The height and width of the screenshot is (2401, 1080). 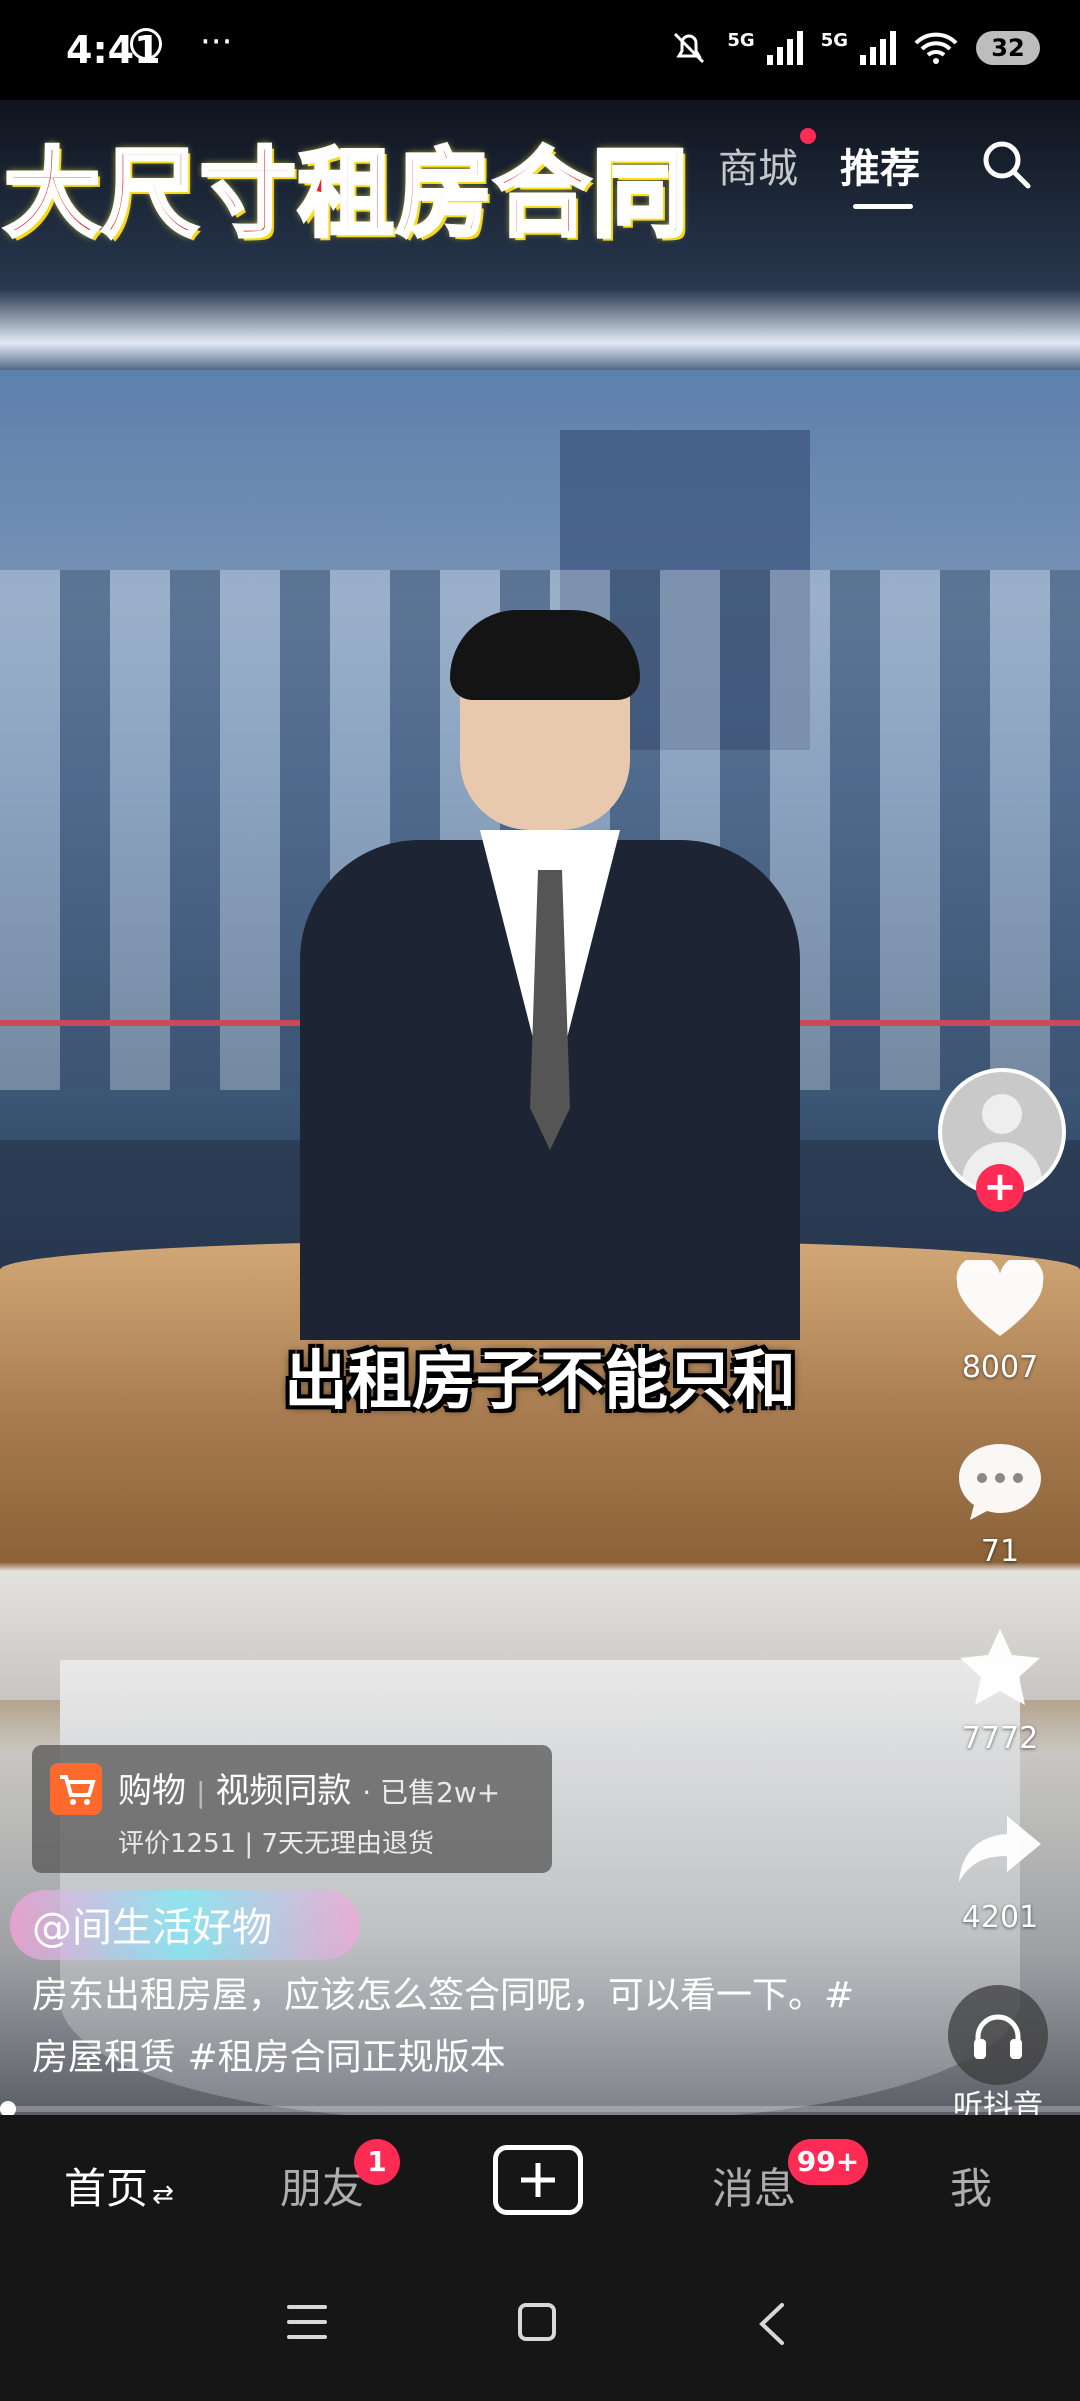 What do you see at coordinates (307, 2325) in the screenshot?
I see `recent-apps-icon` at bounding box center [307, 2325].